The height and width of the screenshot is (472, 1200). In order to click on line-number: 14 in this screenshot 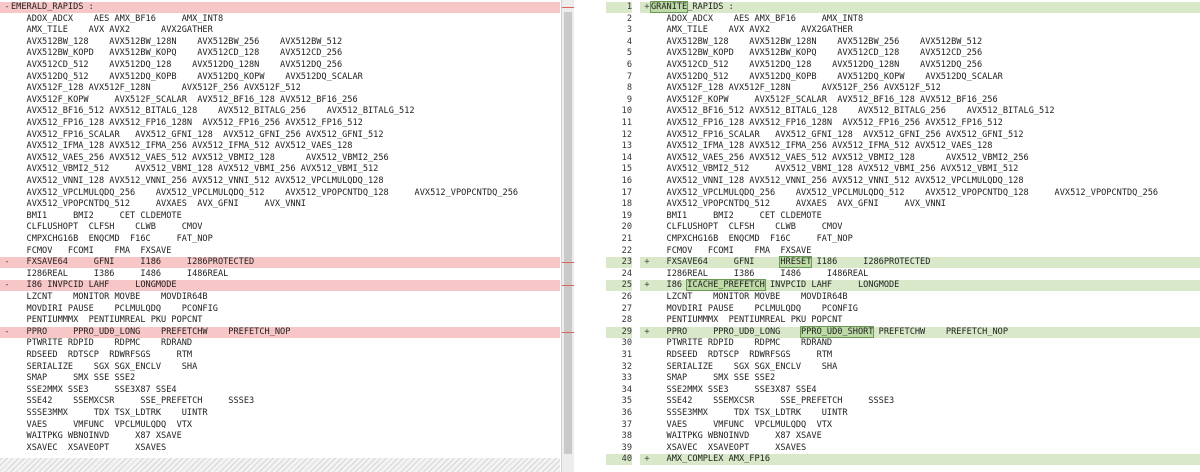, I will do `click(626, 157)`.